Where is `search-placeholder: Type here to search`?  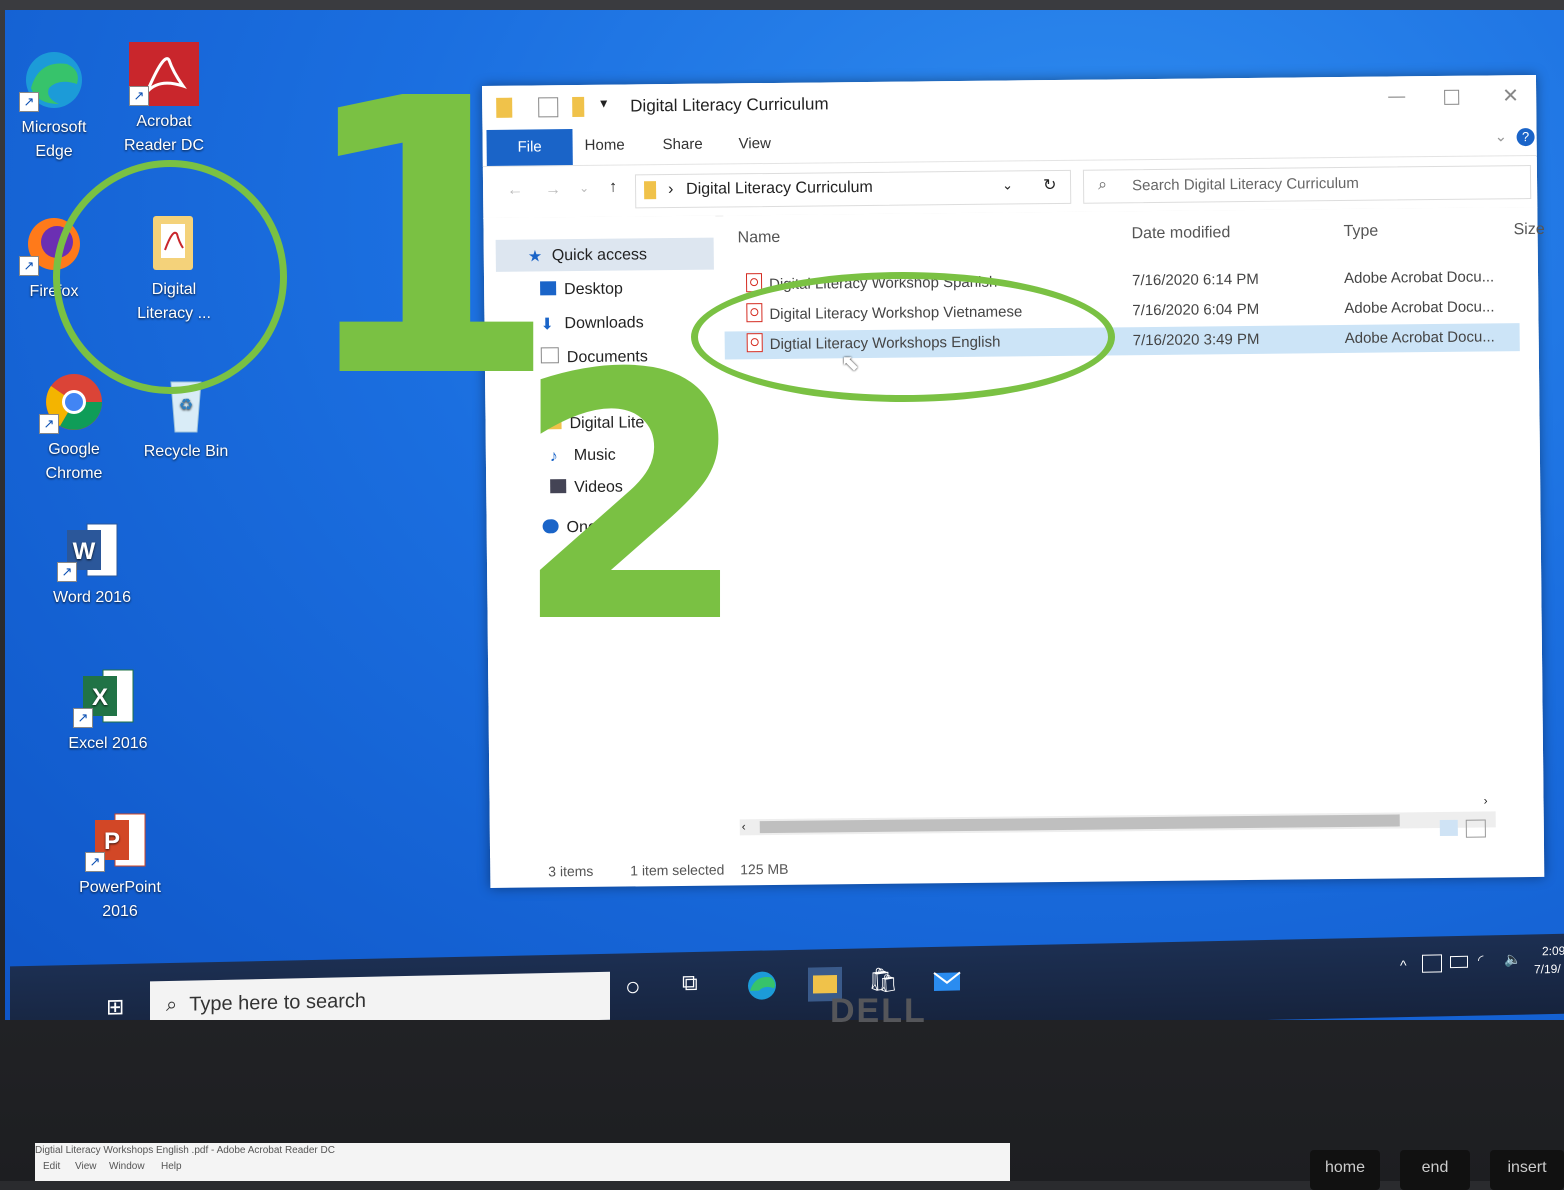 search-placeholder: Type here to search is located at coordinates (277, 1002).